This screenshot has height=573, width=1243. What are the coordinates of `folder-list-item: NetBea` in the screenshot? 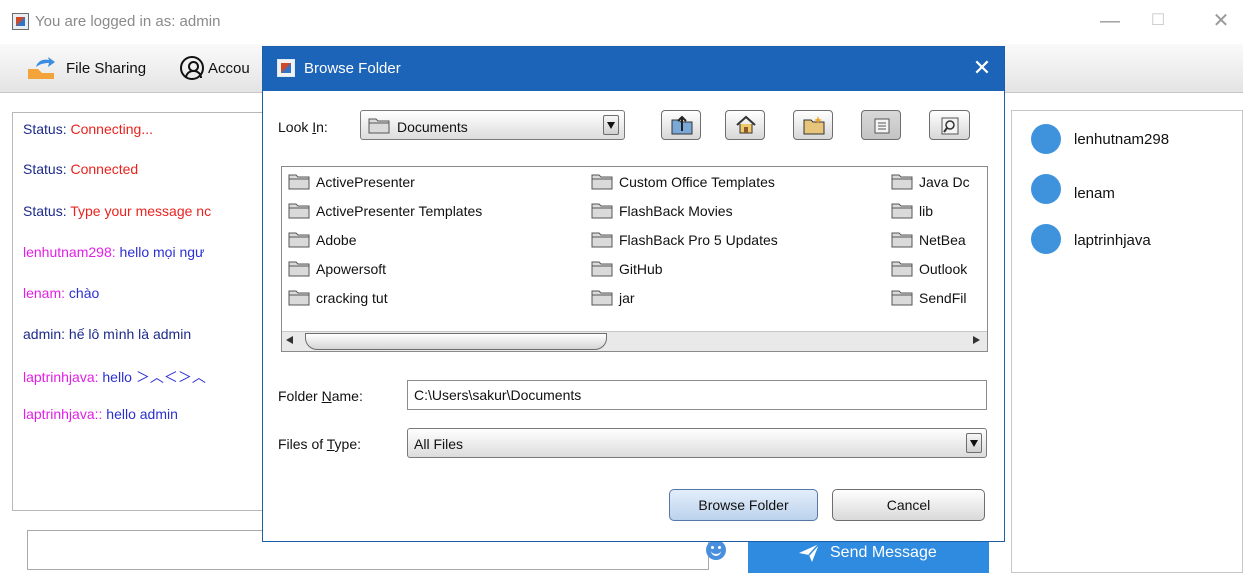 It's located at (928, 239).